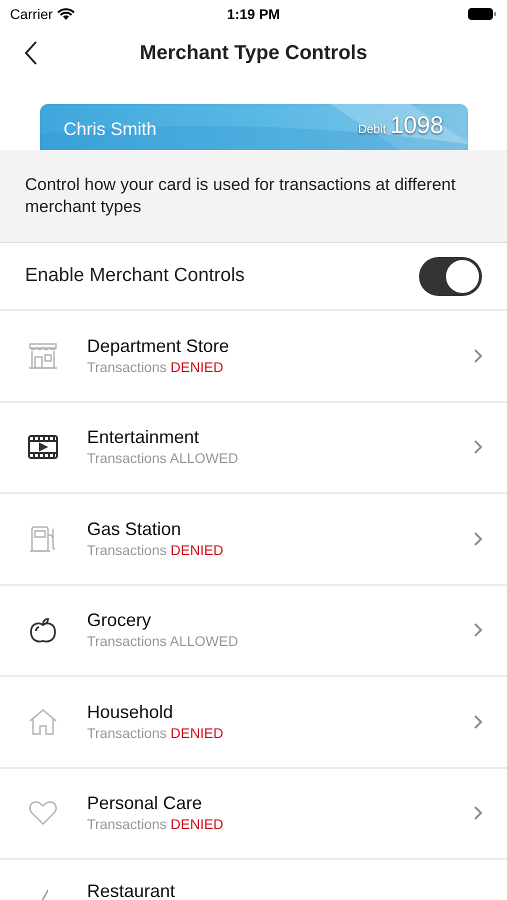 This screenshot has width=507, height=900. I want to click on merchant-name: Household, so click(130, 711).